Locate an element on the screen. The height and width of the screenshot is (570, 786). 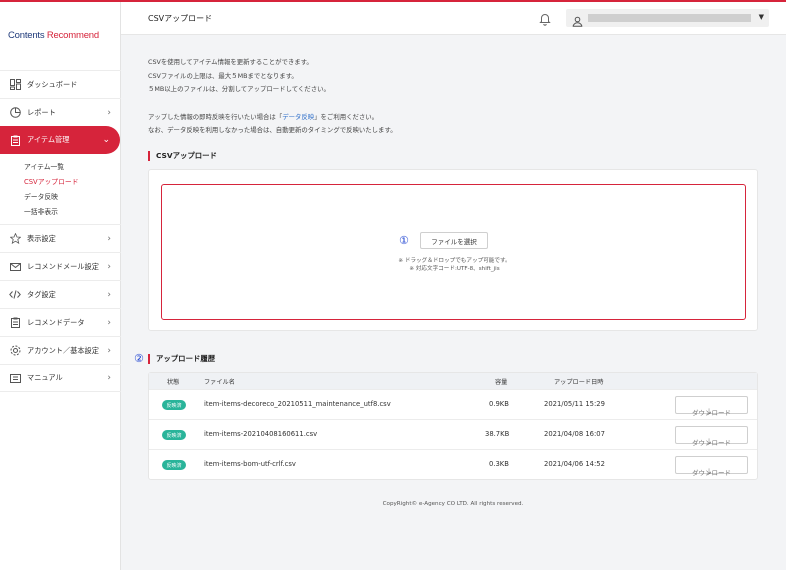
column-header-file: ファイル名 is located at coordinates (219, 382).